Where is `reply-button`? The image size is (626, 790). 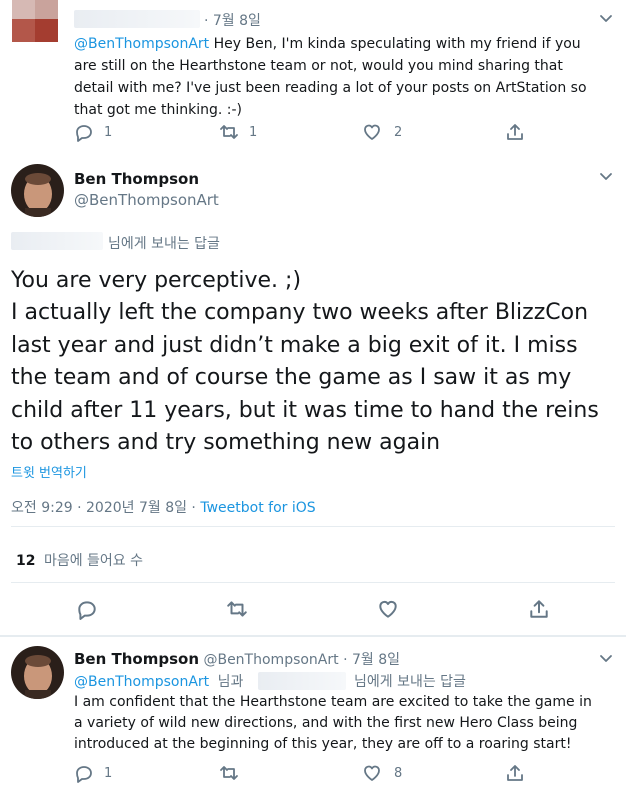 reply-button is located at coordinates (87, 611).